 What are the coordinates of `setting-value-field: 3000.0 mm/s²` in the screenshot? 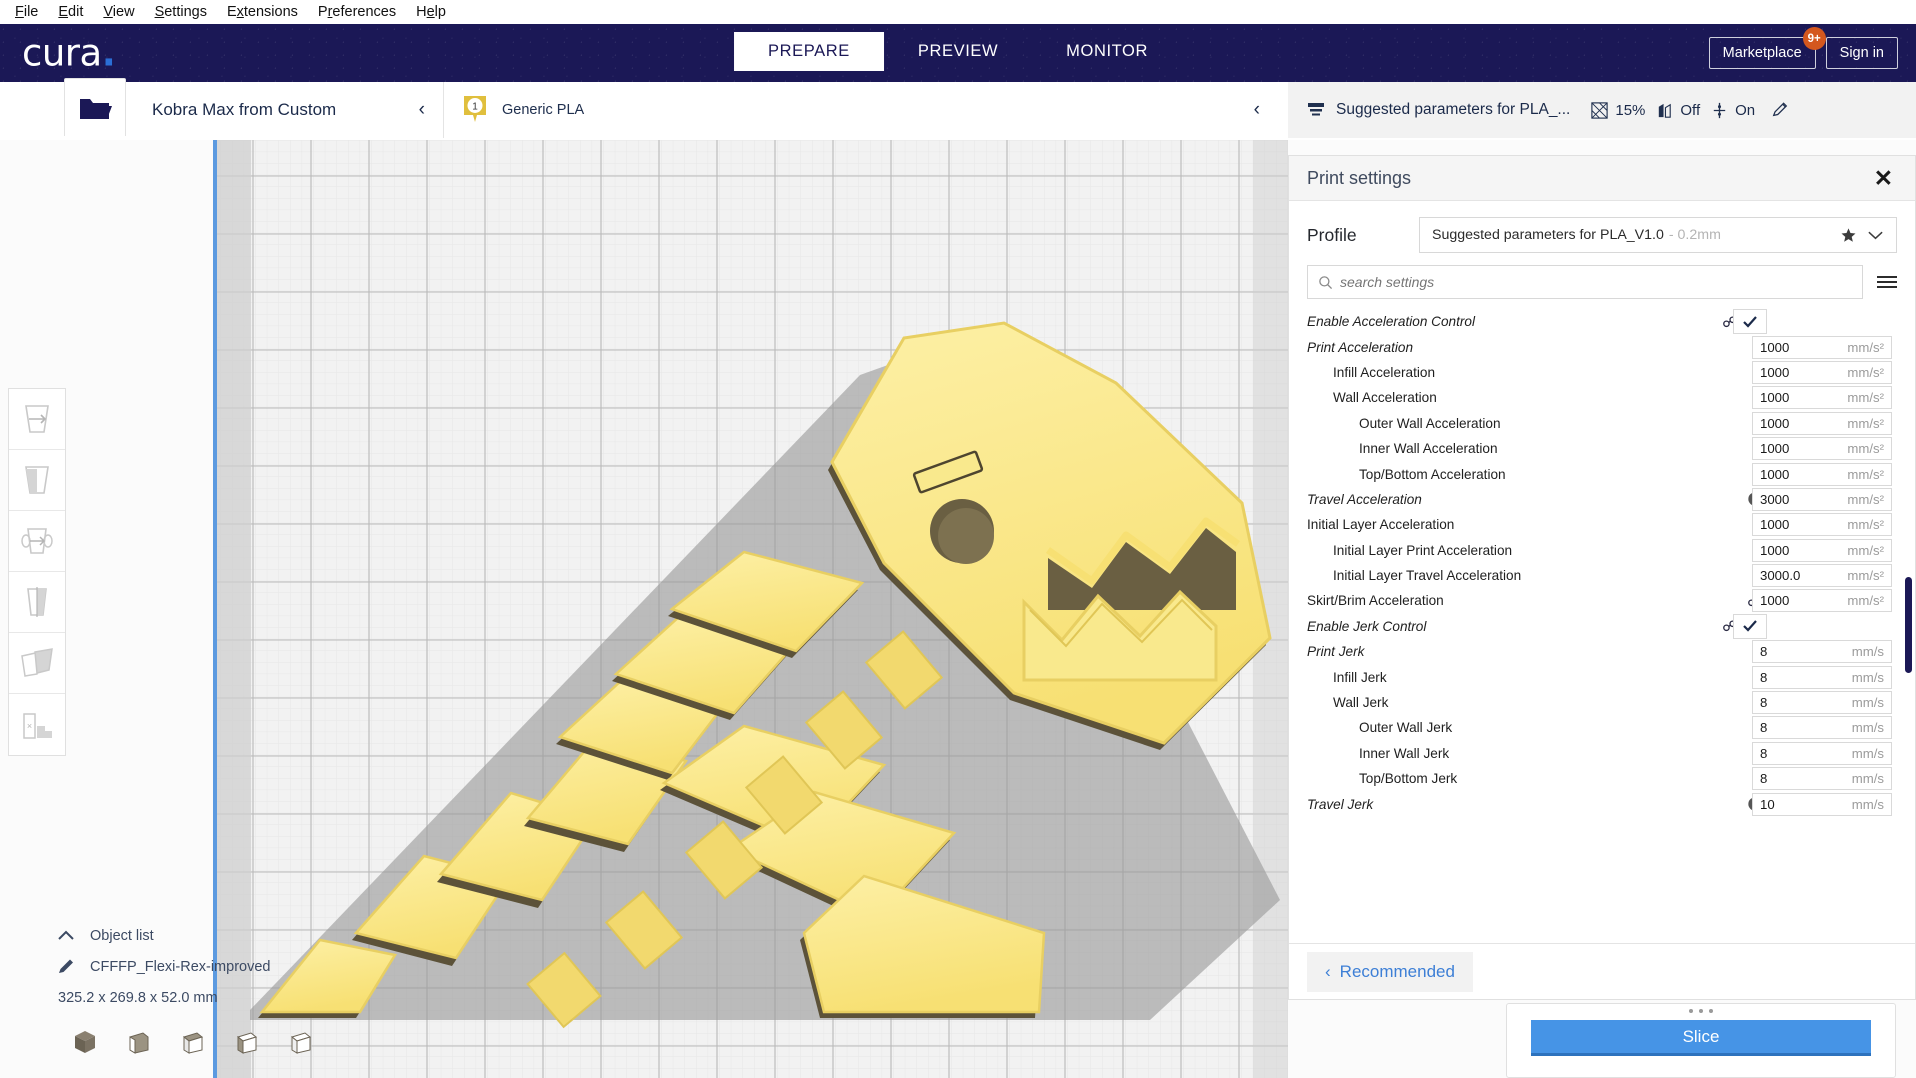 It's located at (1822, 576).